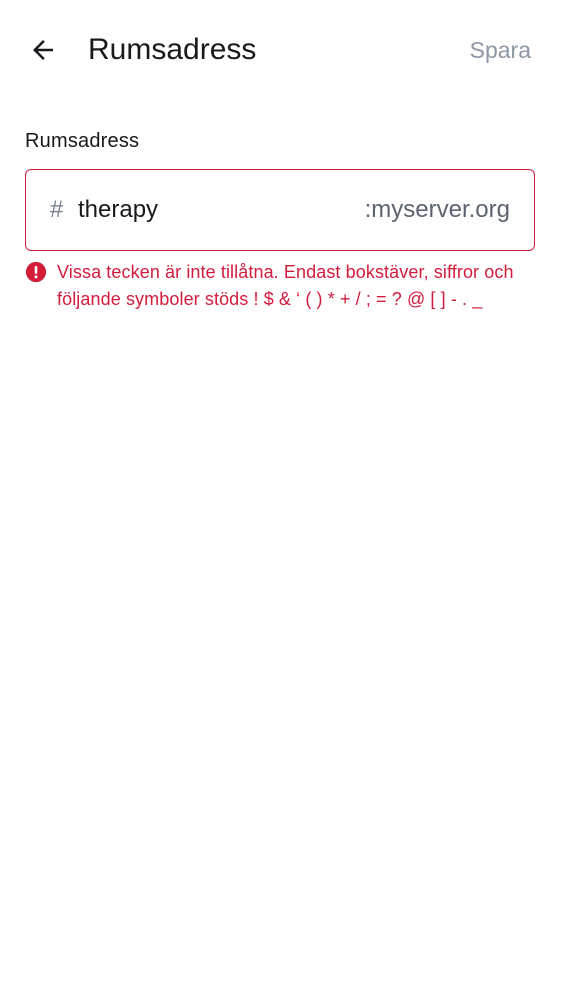 This screenshot has width=562, height=1000. Describe the element at coordinates (281, 50) in the screenshot. I see `top-app-bar: Rumsadress Spara` at that location.